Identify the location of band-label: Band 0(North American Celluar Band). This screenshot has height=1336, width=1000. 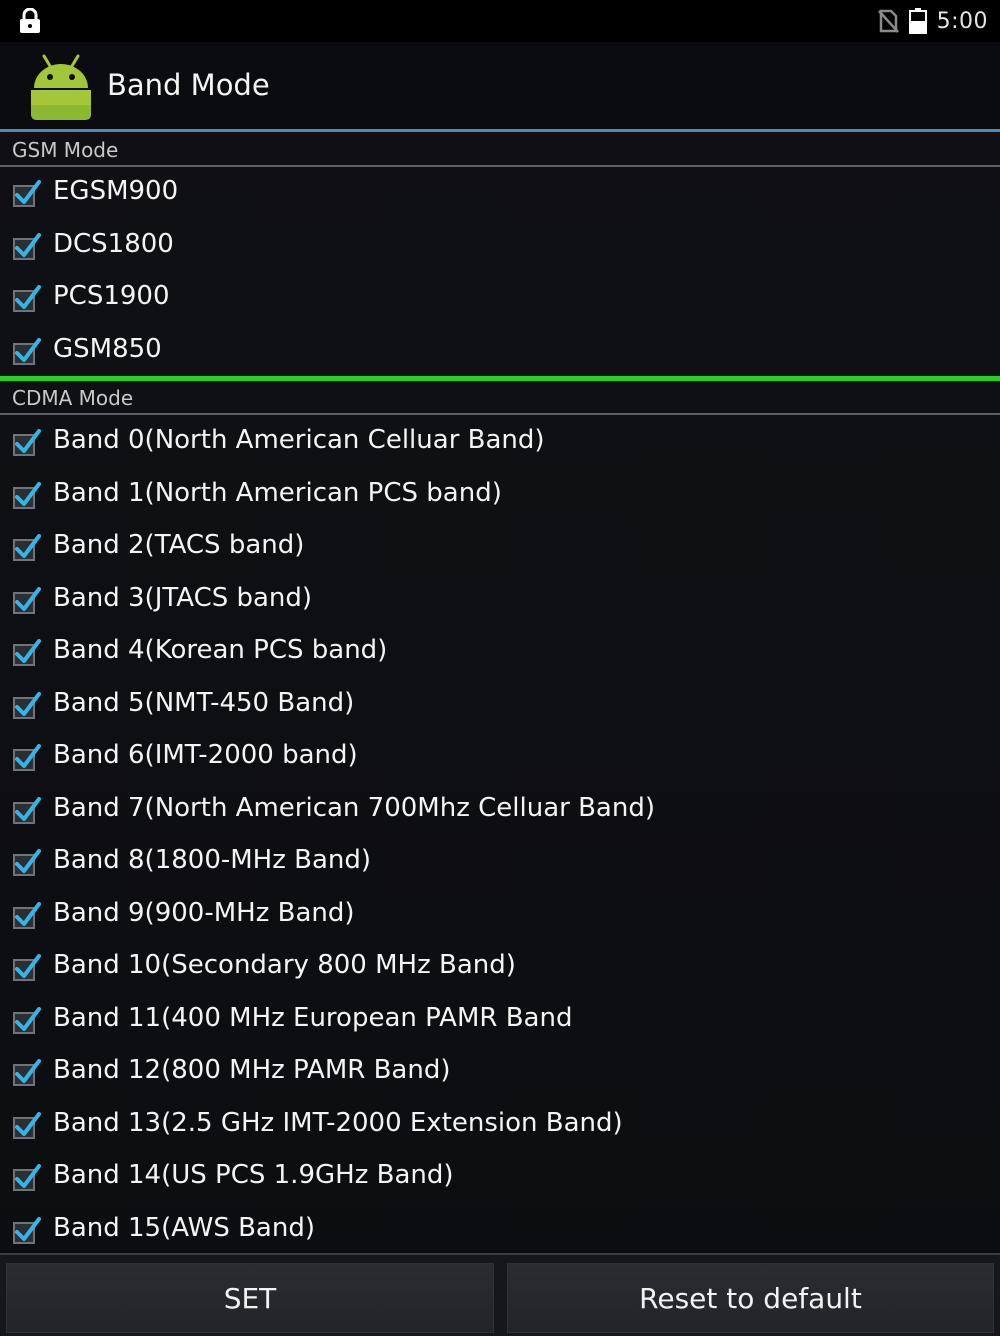
(299, 440).